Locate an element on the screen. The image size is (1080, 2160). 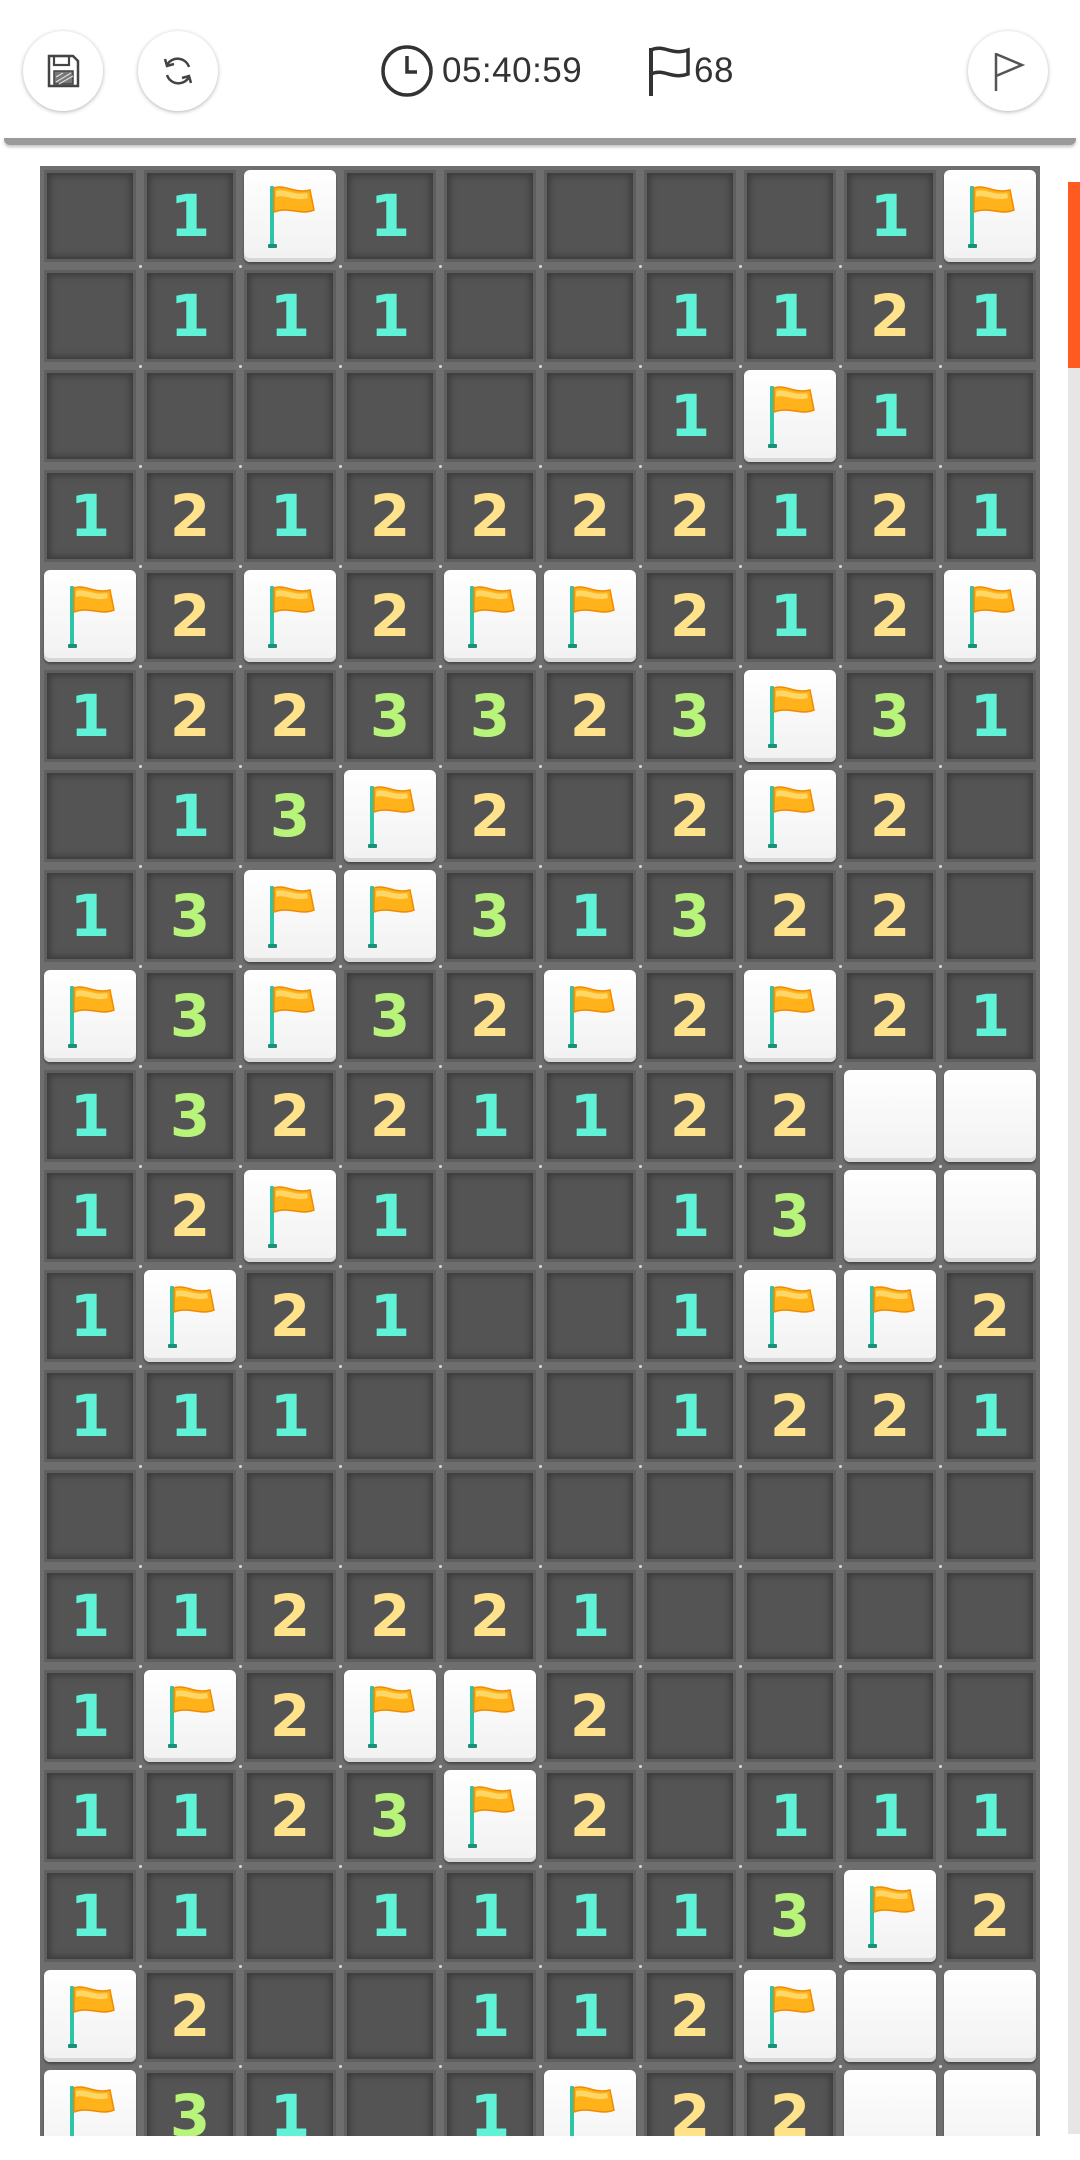
restart-button is located at coordinates (178, 71).